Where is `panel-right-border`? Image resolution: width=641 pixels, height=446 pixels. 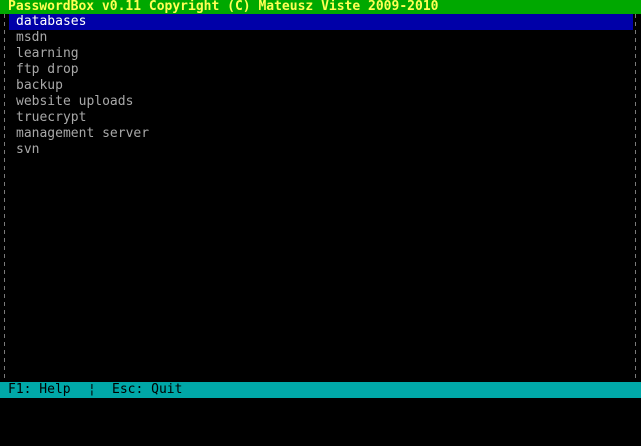 panel-right-border is located at coordinates (635, 198).